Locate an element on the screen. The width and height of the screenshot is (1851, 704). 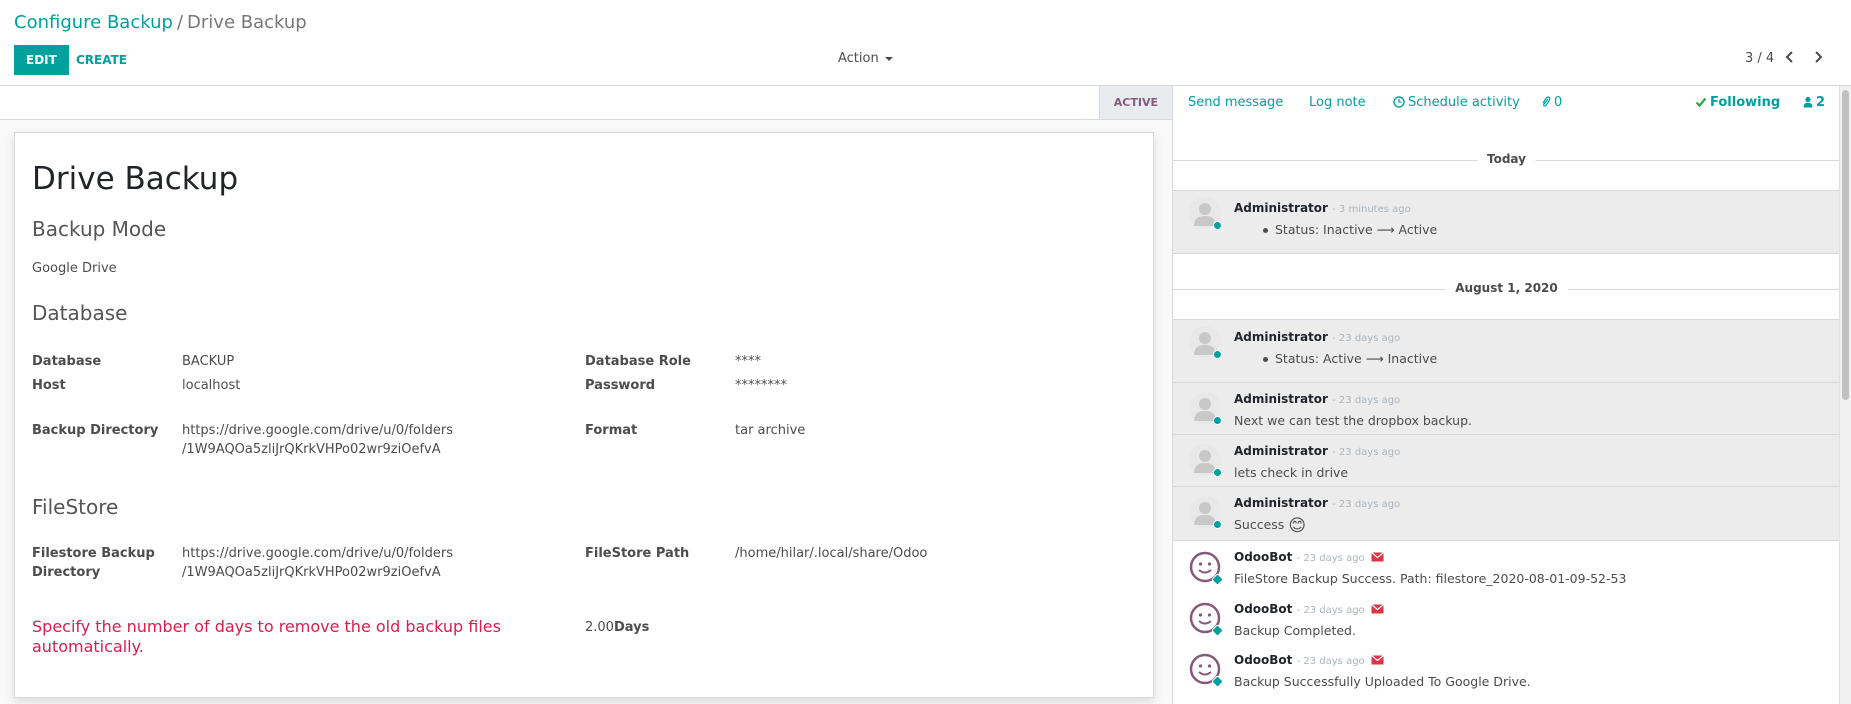
host-label: Host is located at coordinates (49, 385).